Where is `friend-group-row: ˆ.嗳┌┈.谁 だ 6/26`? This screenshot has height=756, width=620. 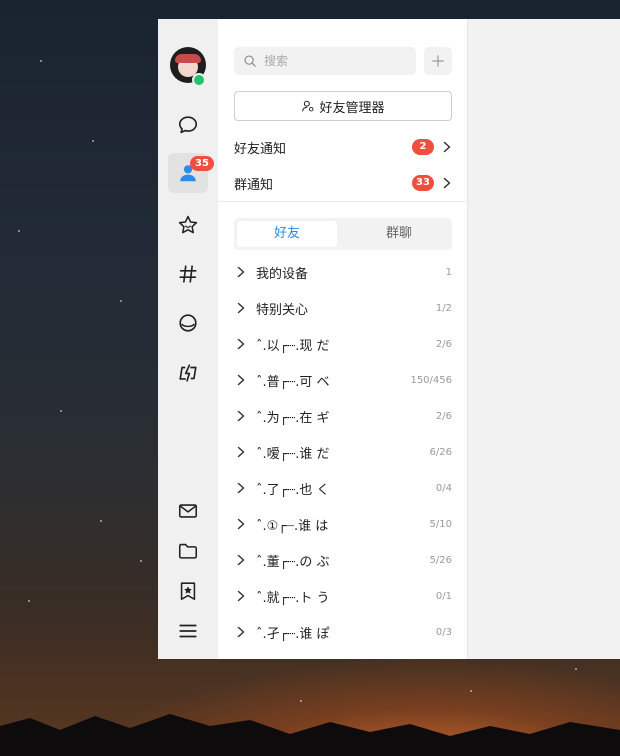 friend-group-row: ˆ.嗳┌┈.谁 だ 6/26 is located at coordinates (343, 452).